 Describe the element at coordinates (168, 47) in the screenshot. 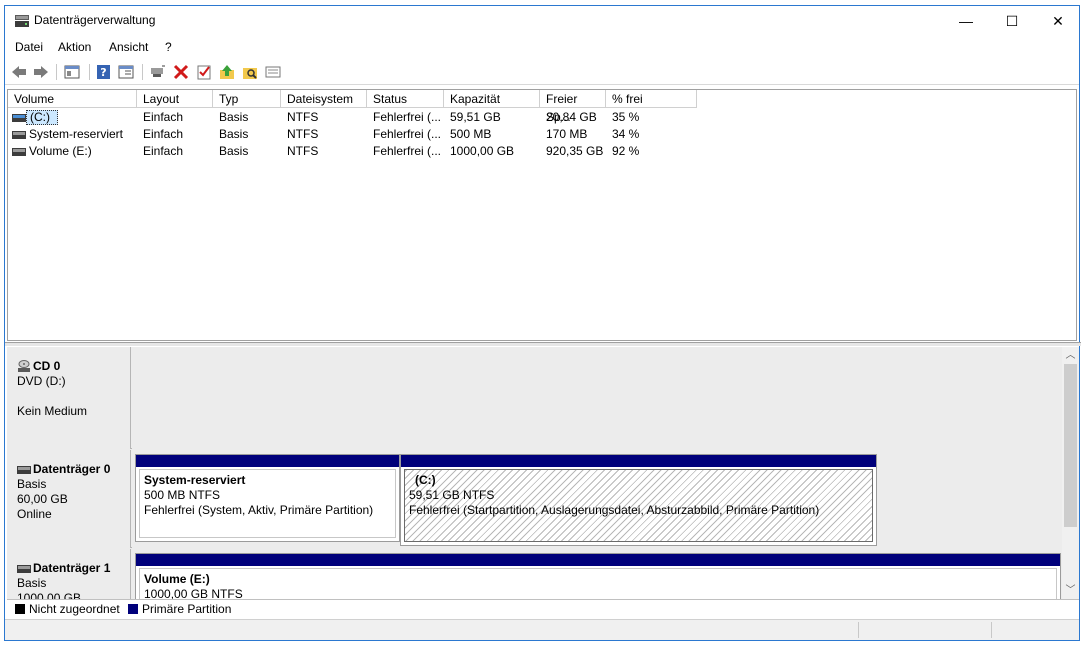

I see `menu-help: ?` at that location.